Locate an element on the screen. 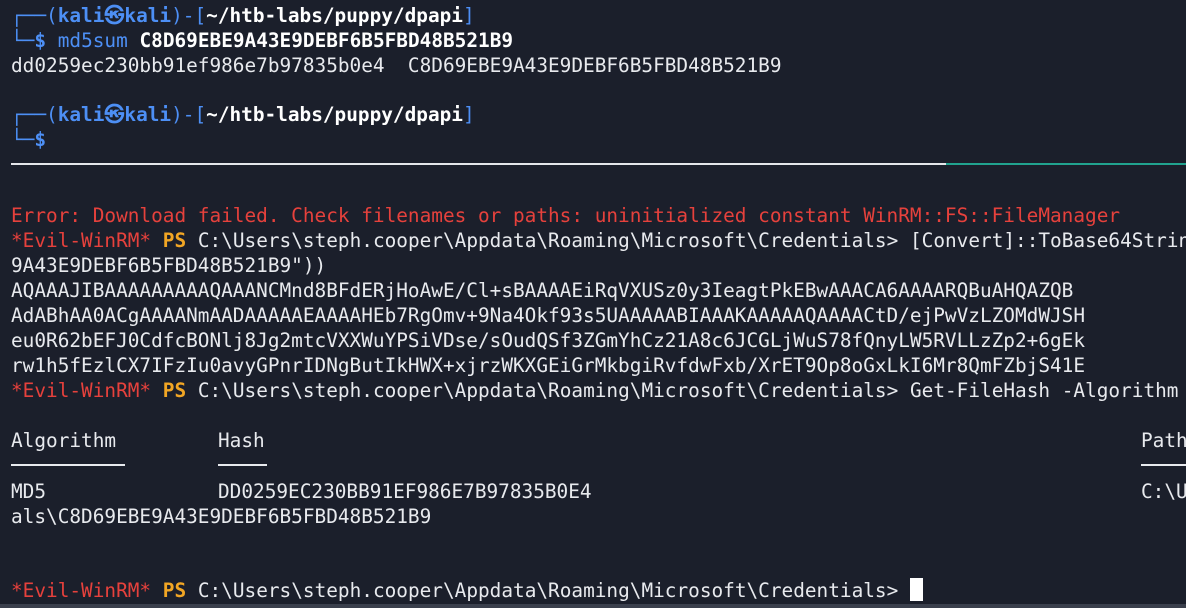  column-header-algorithm: Algorithm is located at coordinates (64, 440).